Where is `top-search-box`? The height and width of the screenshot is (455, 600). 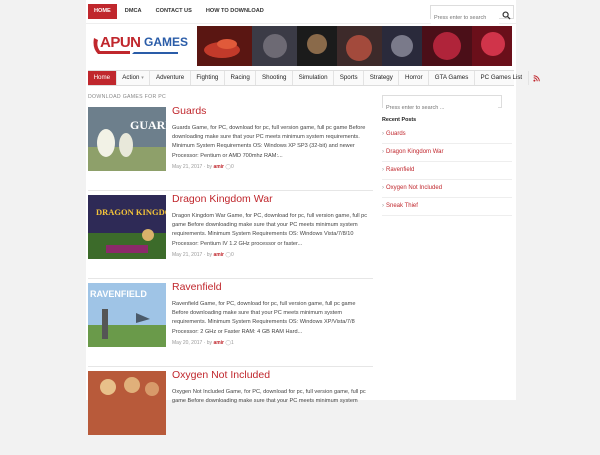 top-search-box is located at coordinates (472, 14).